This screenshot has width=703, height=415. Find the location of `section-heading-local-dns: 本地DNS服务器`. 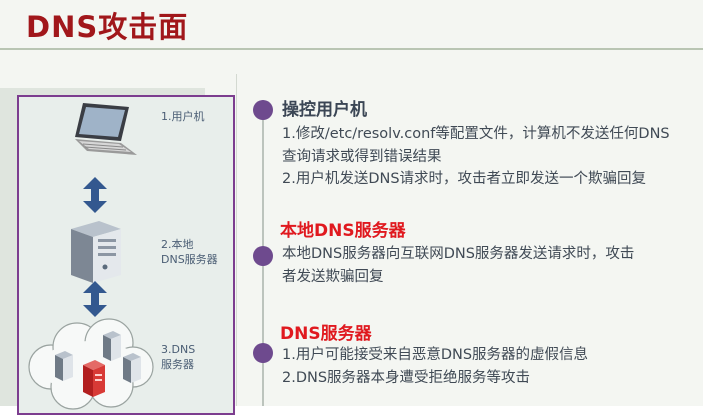

section-heading-local-dns: 本地DNS服务器 is located at coordinates (343, 231).